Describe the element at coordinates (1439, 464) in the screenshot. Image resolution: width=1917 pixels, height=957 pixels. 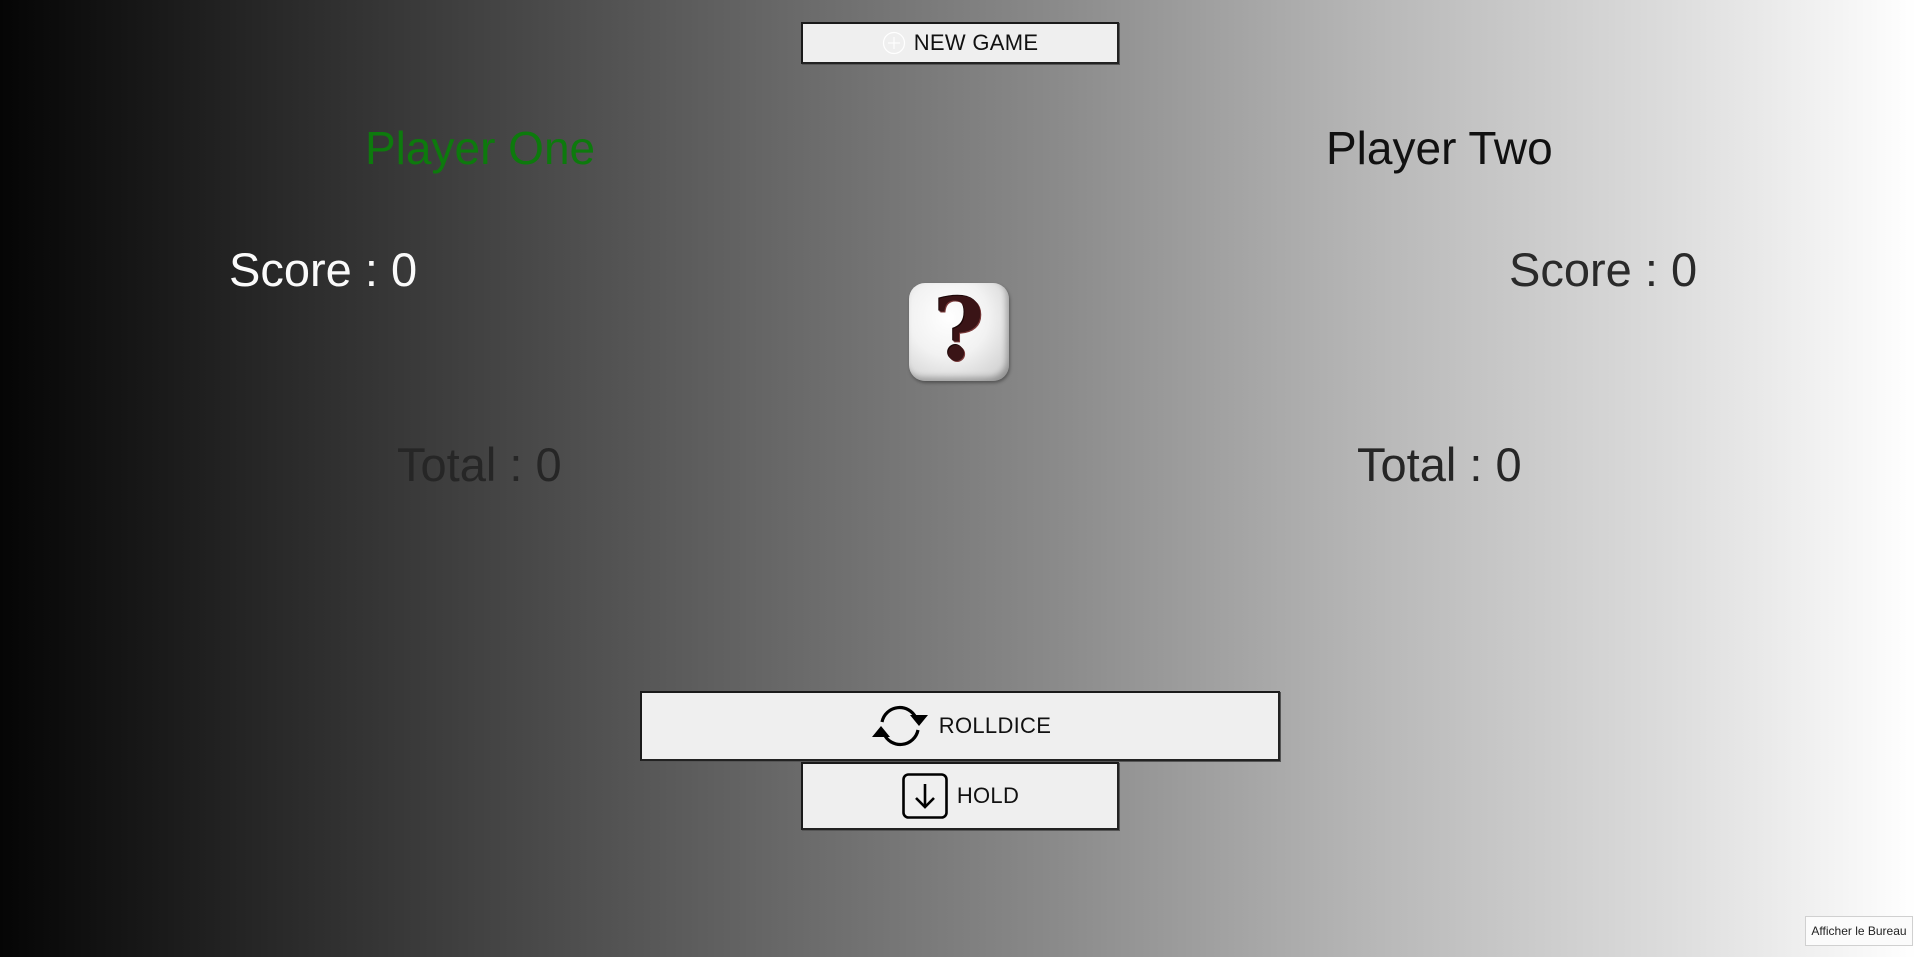
I see `player-two-total: Total : 0` at that location.